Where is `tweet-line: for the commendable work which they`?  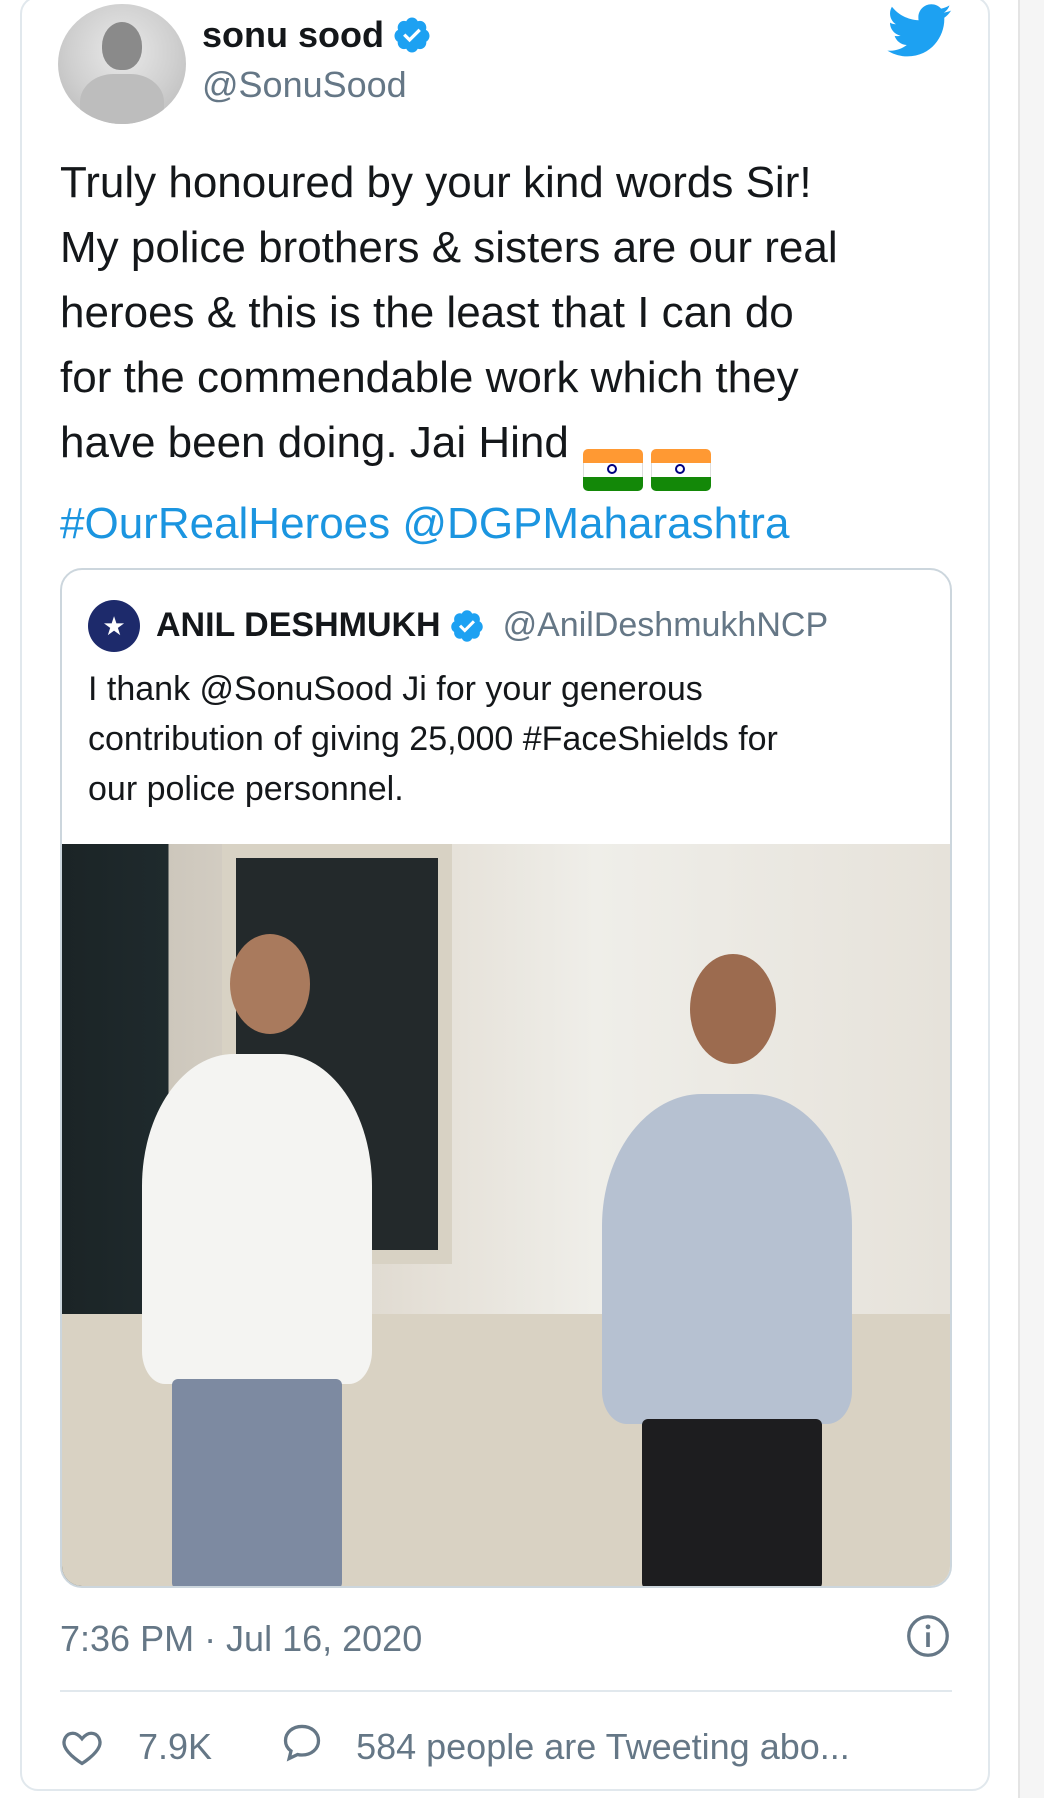
tweet-line: for the commendable work which they is located at coordinates (429, 377).